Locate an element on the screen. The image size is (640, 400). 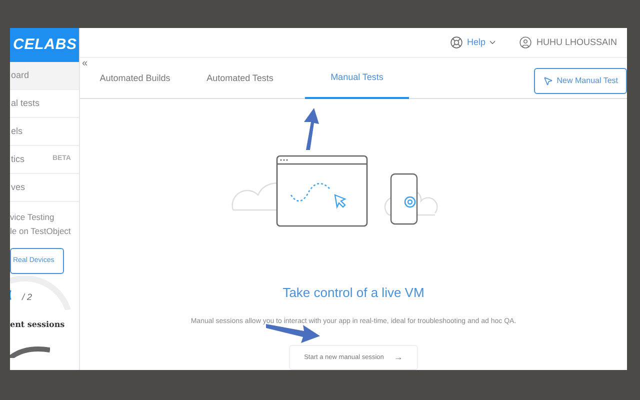
promo-text: vice Testing is located at coordinates (33, 217).